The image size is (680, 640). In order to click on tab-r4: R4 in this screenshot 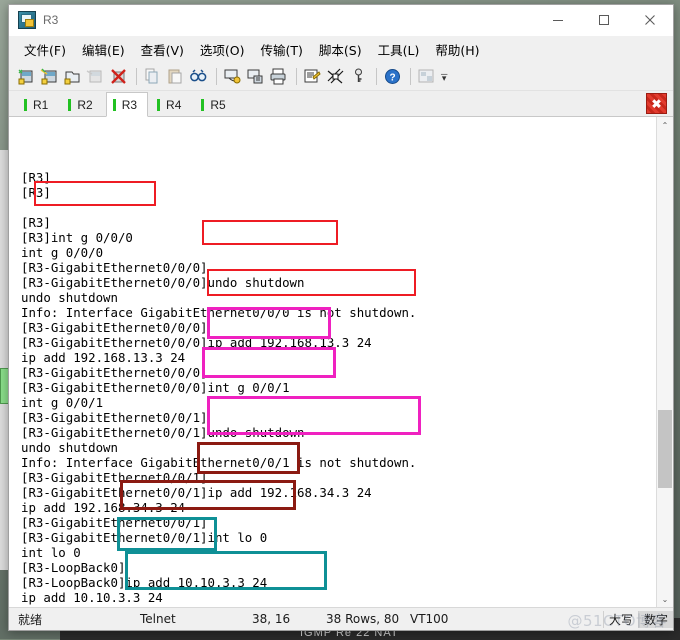, I will do `click(171, 104)`.